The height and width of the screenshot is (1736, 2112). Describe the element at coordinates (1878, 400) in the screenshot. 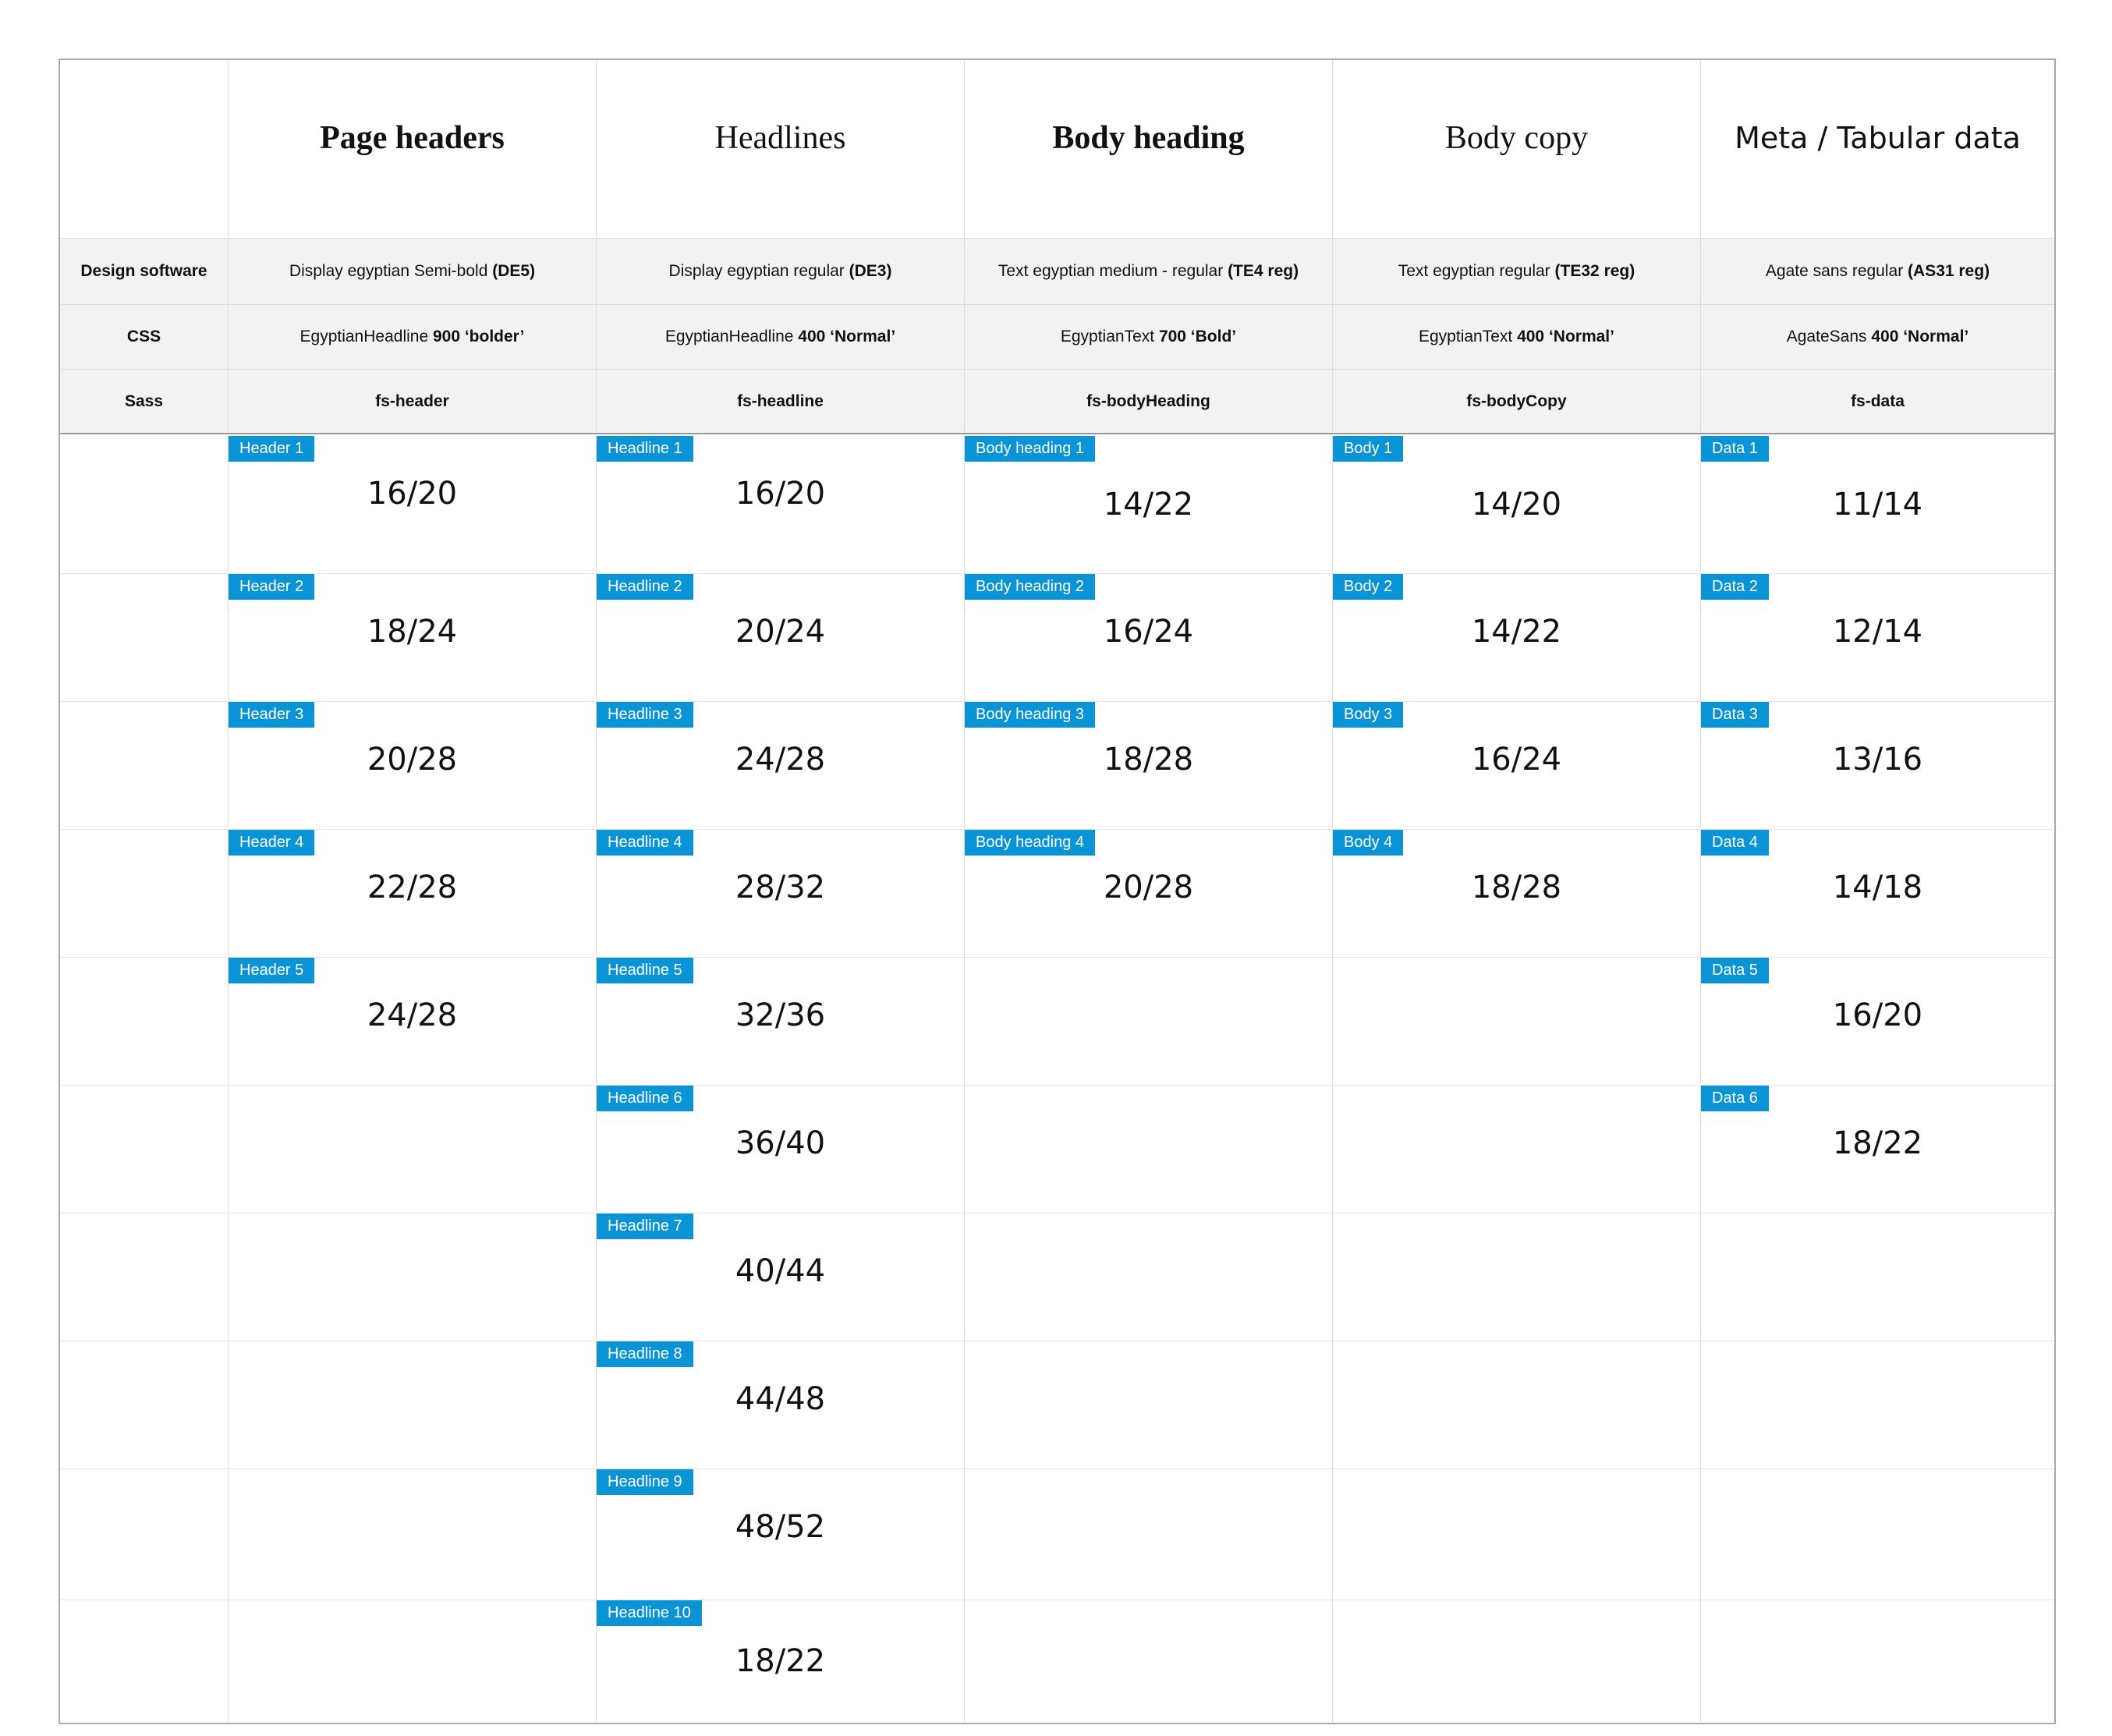

I see `info-text: fs-data` at that location.